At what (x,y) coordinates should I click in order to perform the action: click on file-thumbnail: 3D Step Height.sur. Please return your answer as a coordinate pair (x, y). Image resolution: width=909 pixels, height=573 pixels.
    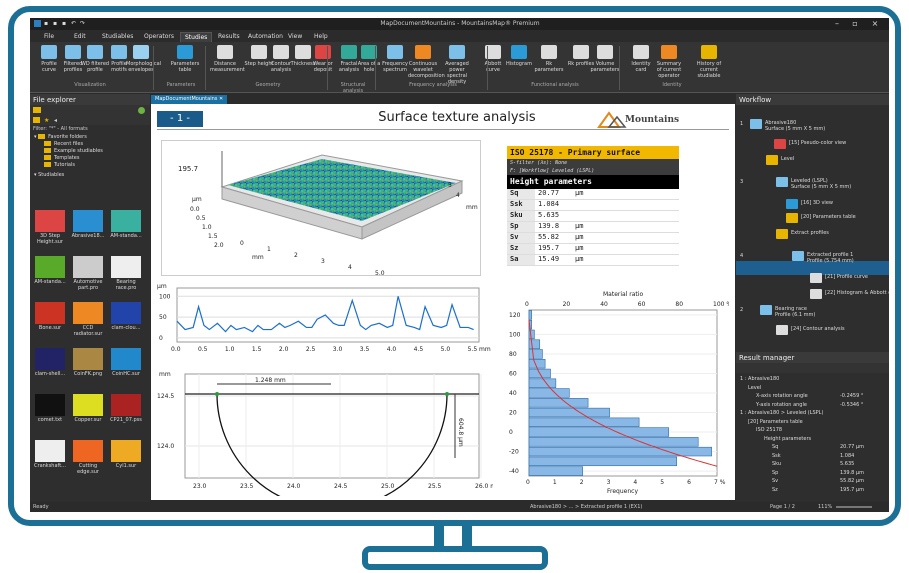
    Looking at the image, I should click on (50, 227).